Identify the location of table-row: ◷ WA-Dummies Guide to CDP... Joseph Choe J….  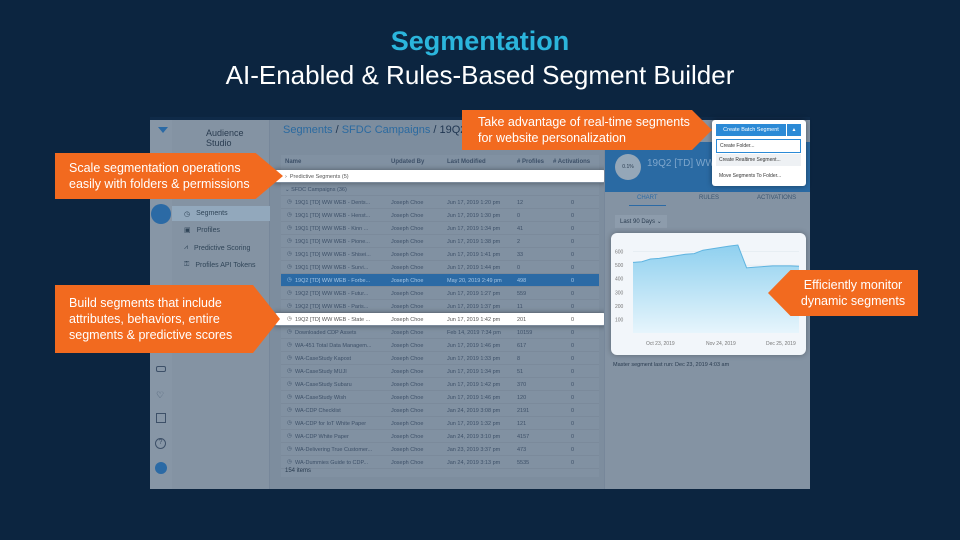
(440, 462).